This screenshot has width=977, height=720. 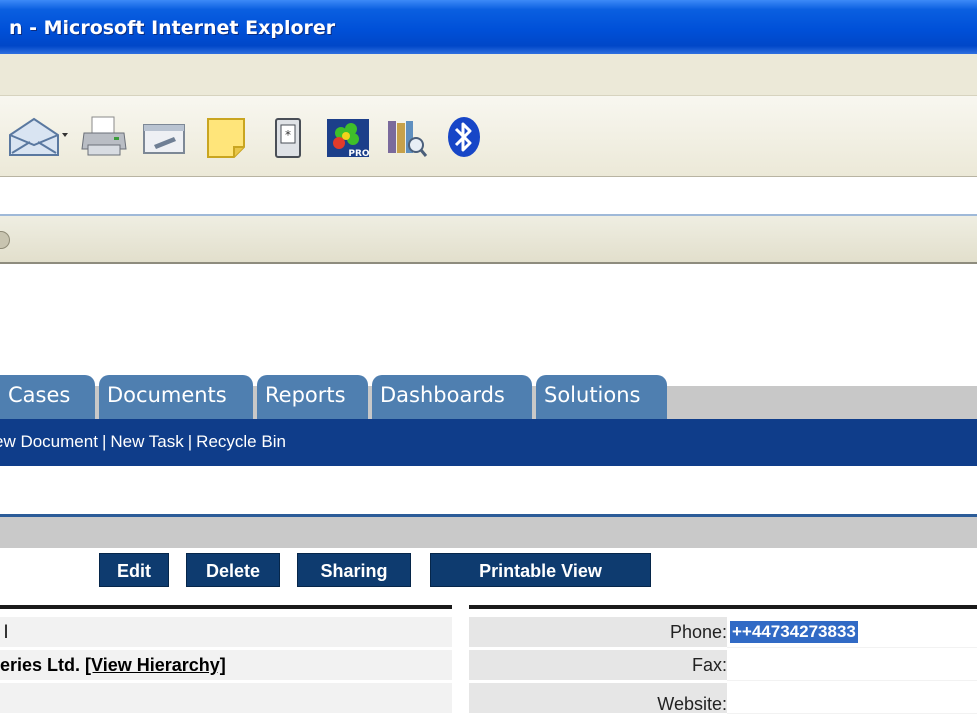 I want to click on sub-navigation: ew Document | New Task | Recycle Bin, so click(x=488, y=442).